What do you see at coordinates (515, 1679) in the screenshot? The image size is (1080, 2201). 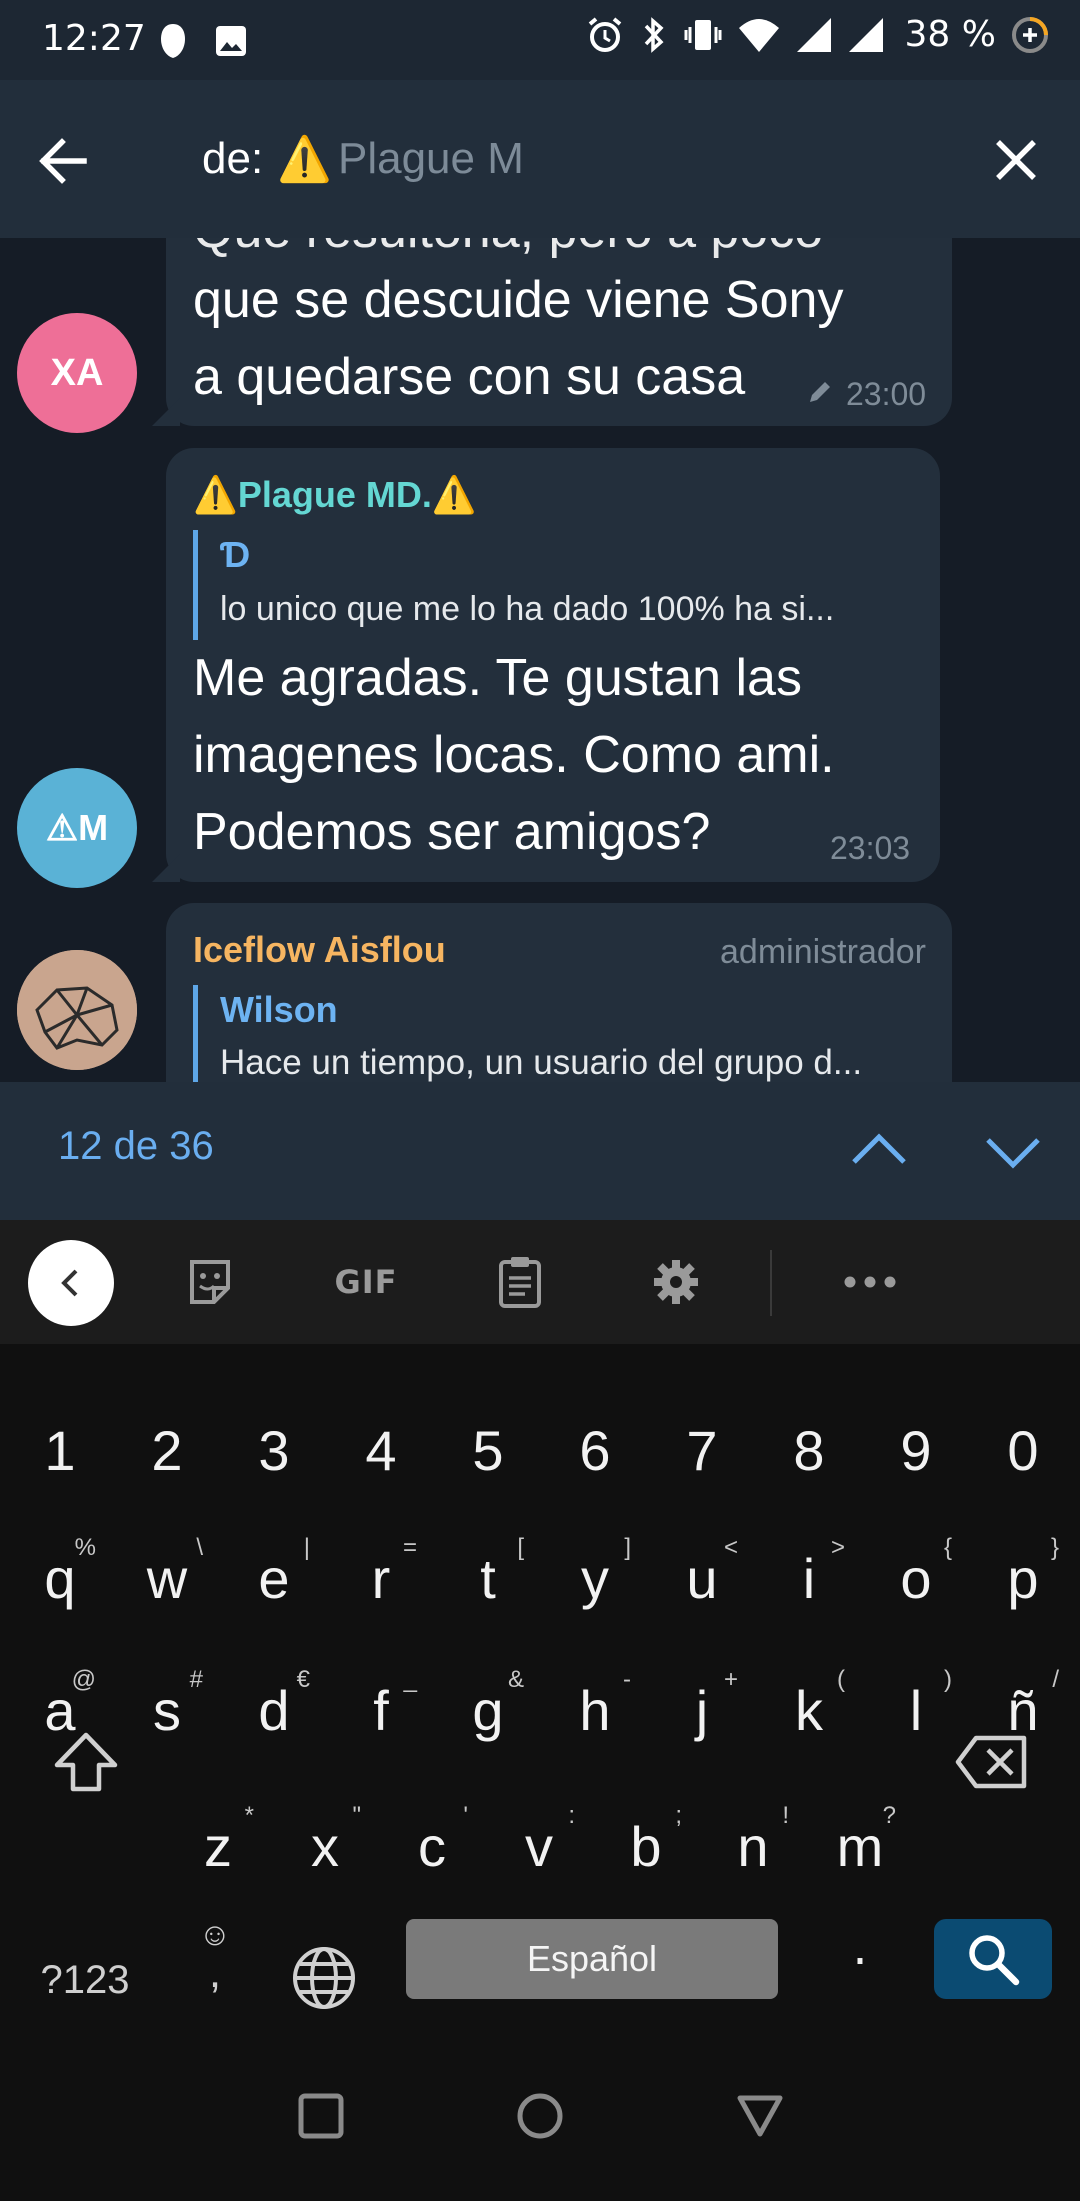 I see `key-alt-label: &` at bounding box center [515, 1679].